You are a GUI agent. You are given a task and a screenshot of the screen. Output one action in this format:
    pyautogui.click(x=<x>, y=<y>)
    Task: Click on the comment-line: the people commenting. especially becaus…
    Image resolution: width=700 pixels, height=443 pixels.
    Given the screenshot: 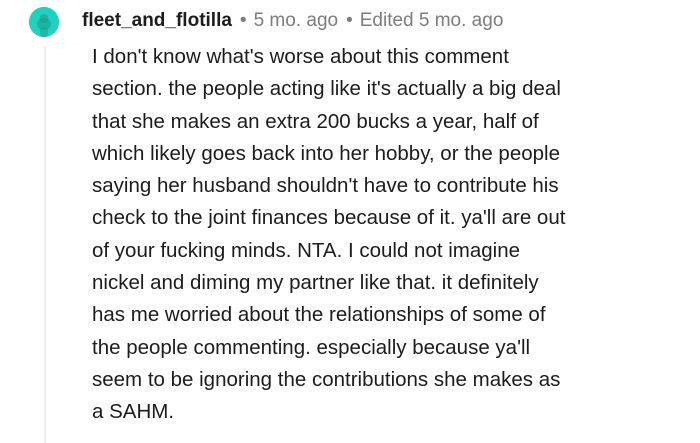 What is the action you would take?
    pyautogui.click(x=311, y=347)
    